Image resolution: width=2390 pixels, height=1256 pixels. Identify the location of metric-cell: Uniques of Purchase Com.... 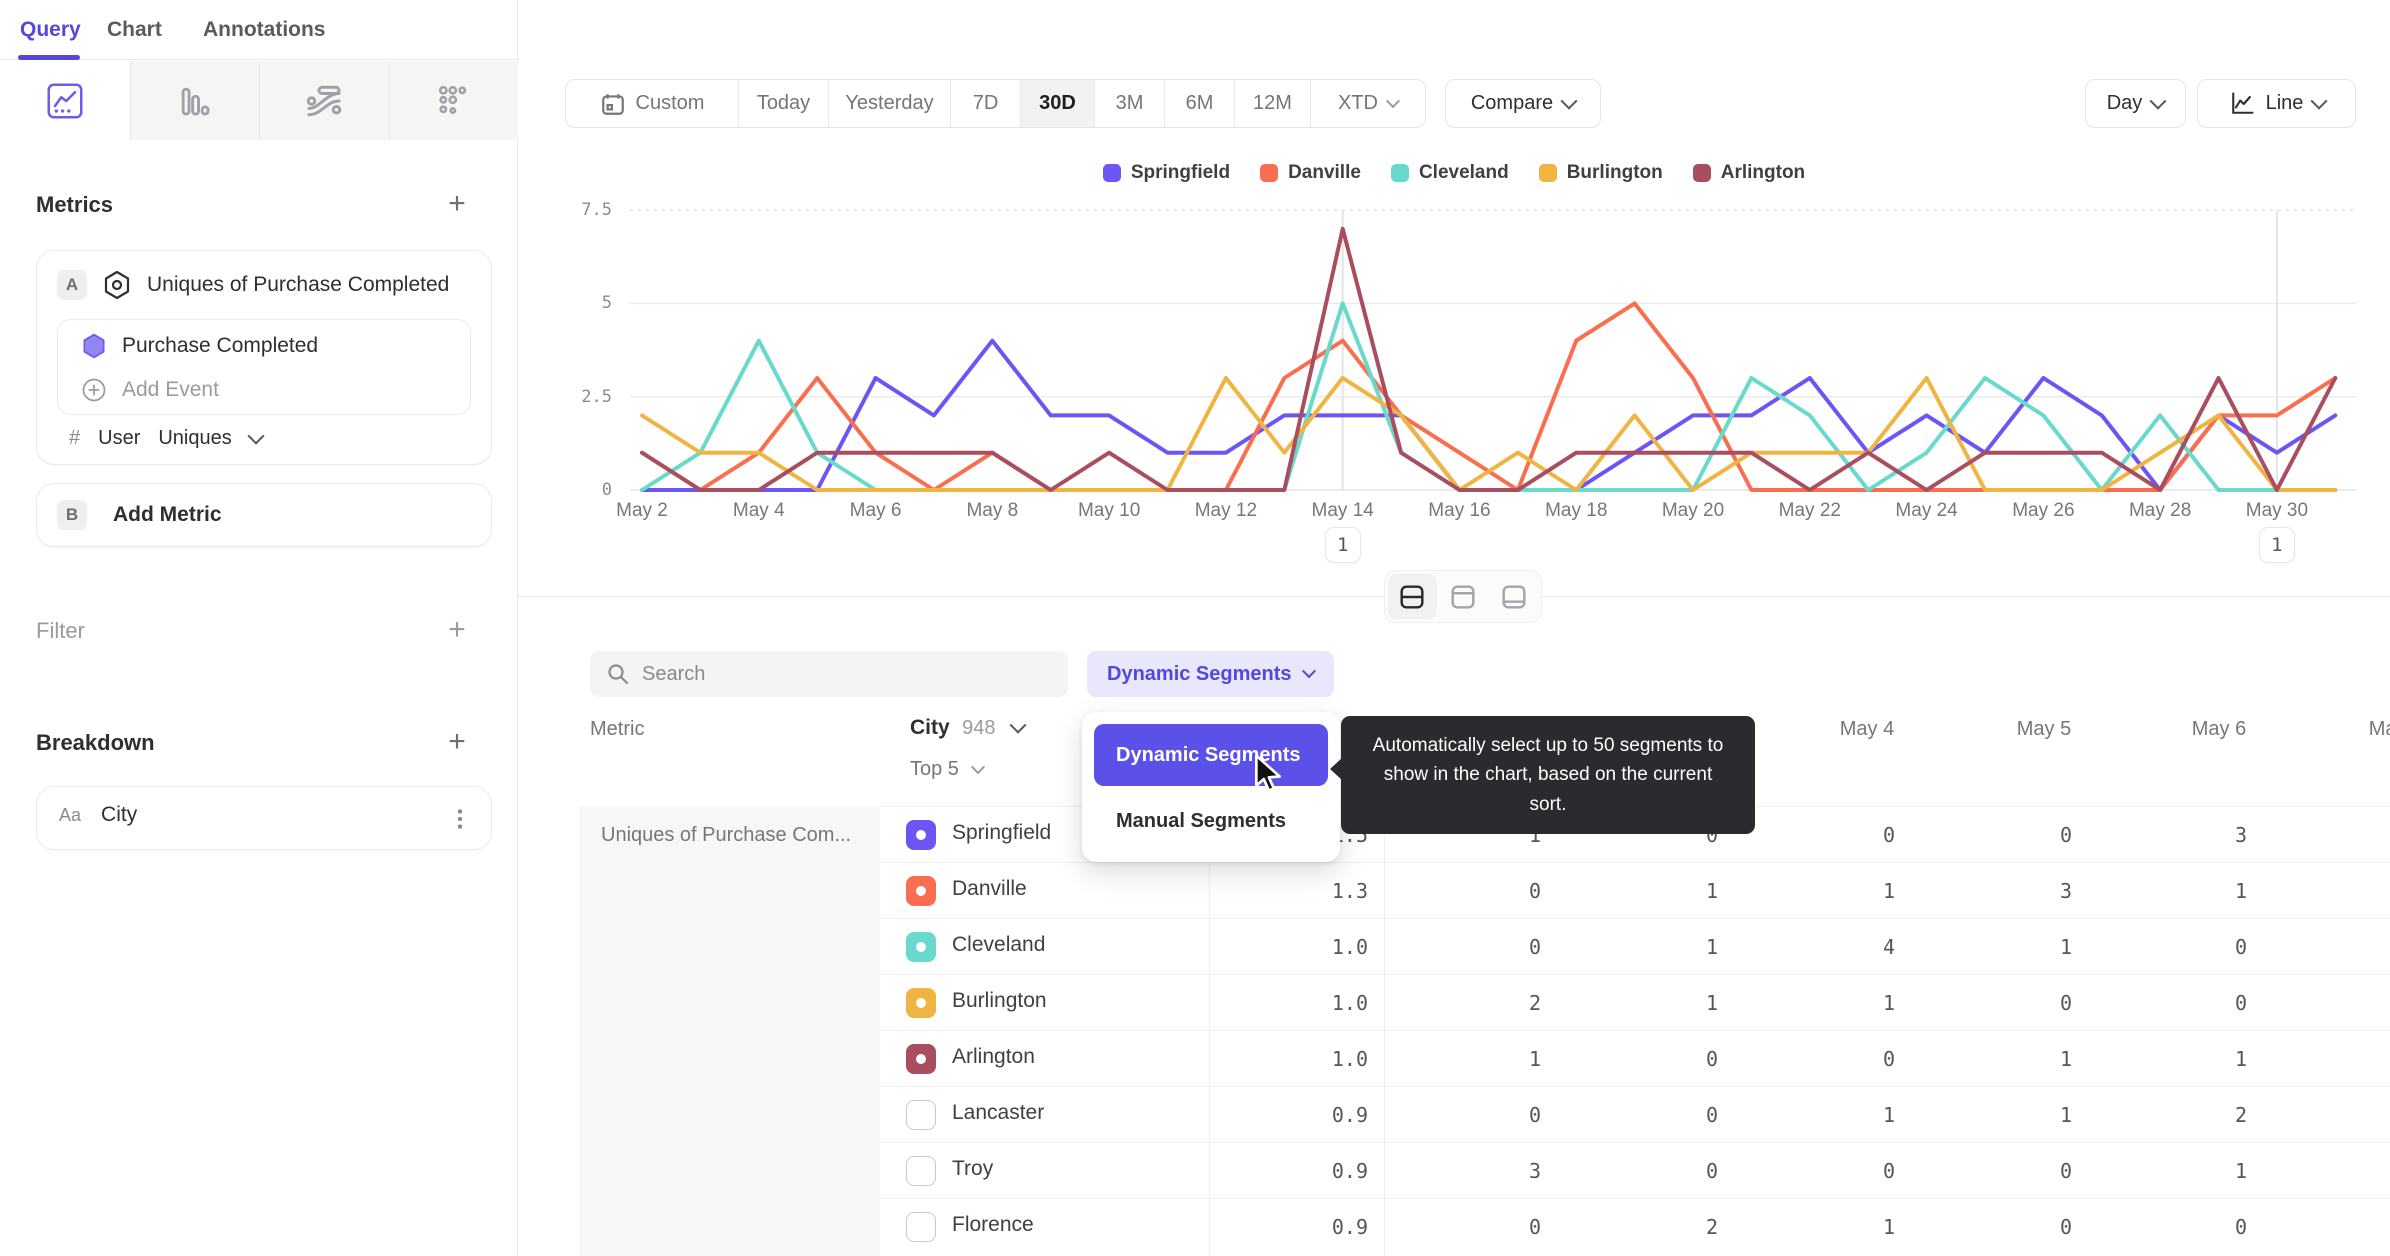
(726, 835).